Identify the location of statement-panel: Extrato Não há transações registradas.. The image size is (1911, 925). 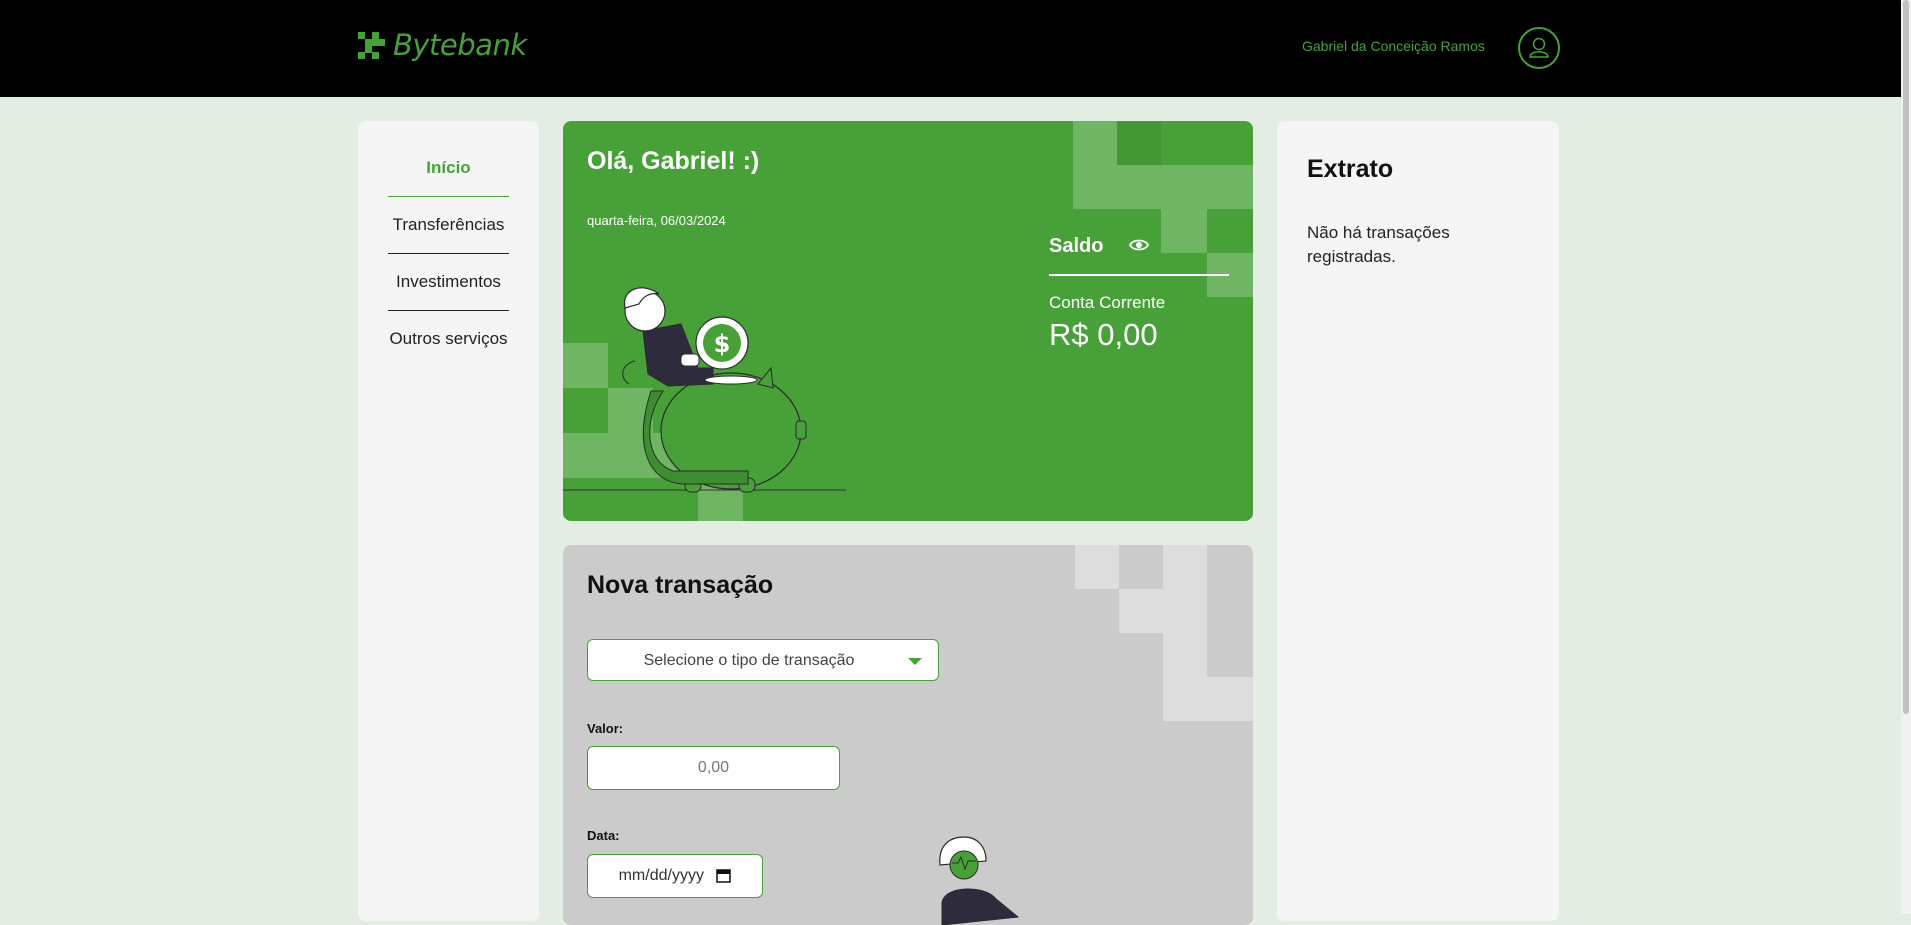
(1418, 521).